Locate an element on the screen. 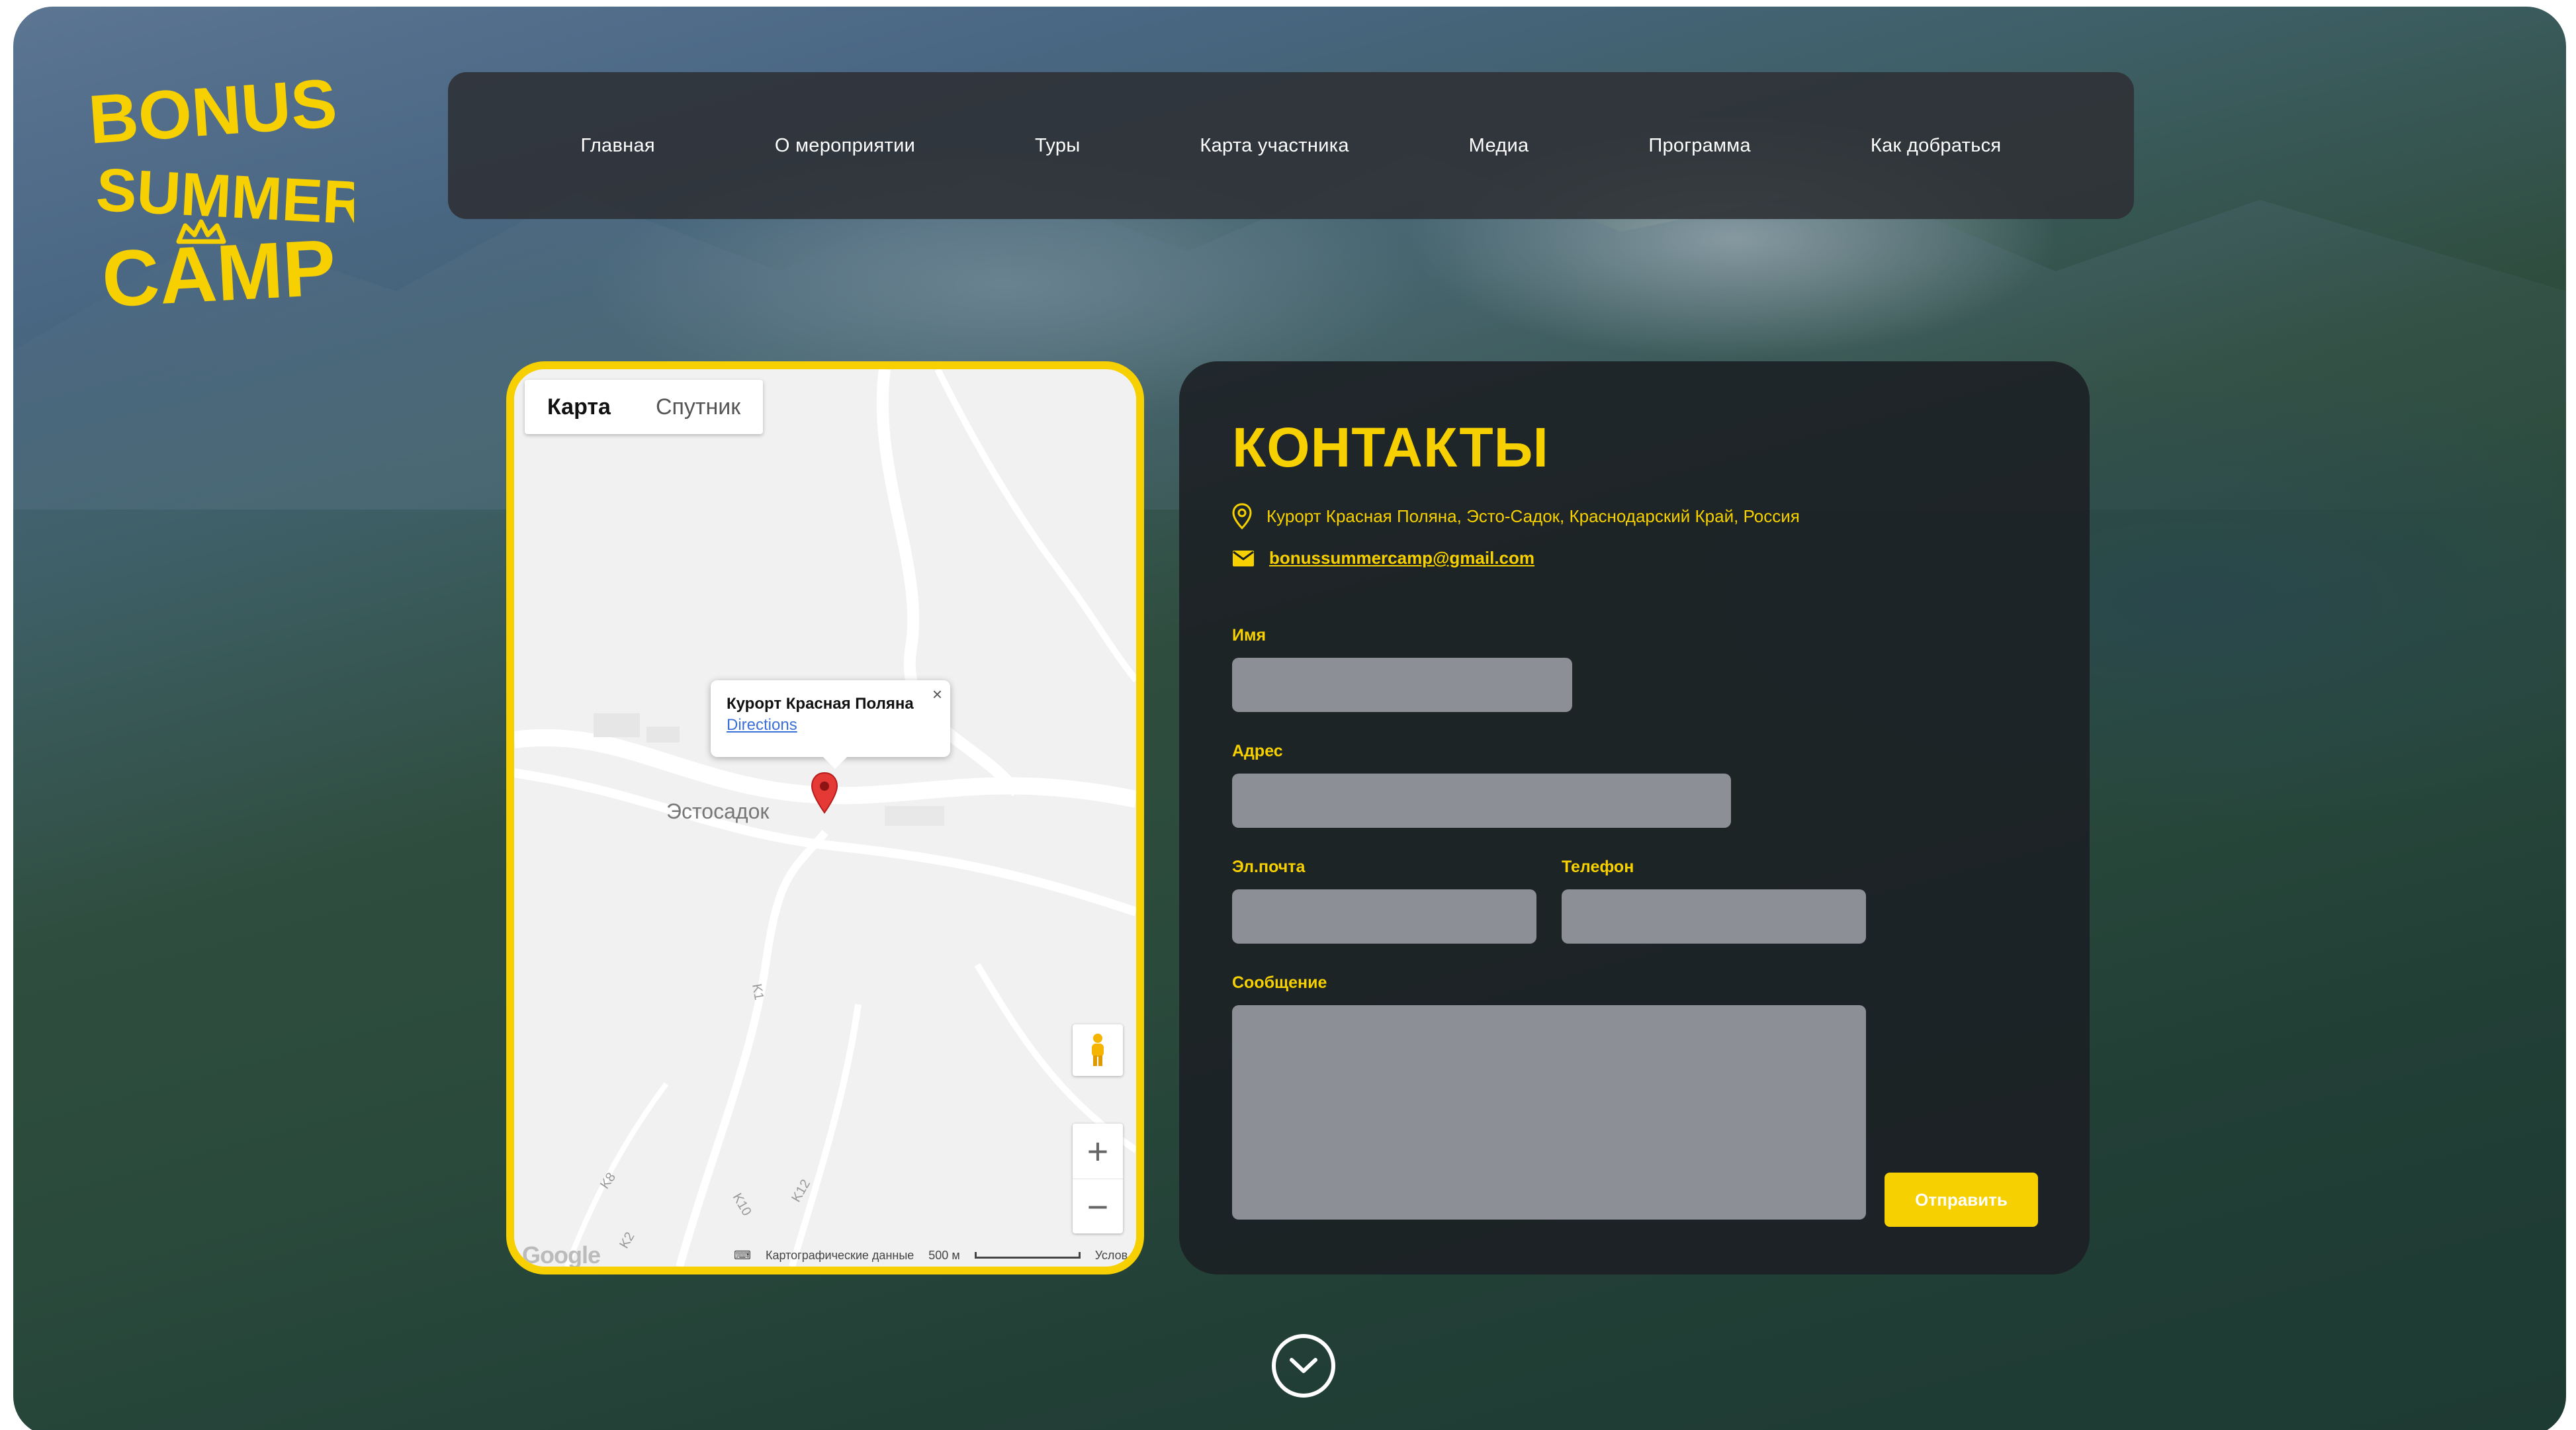  contact-email: bonussummercamp@gmail.com is located at coordinates (1383, 558).